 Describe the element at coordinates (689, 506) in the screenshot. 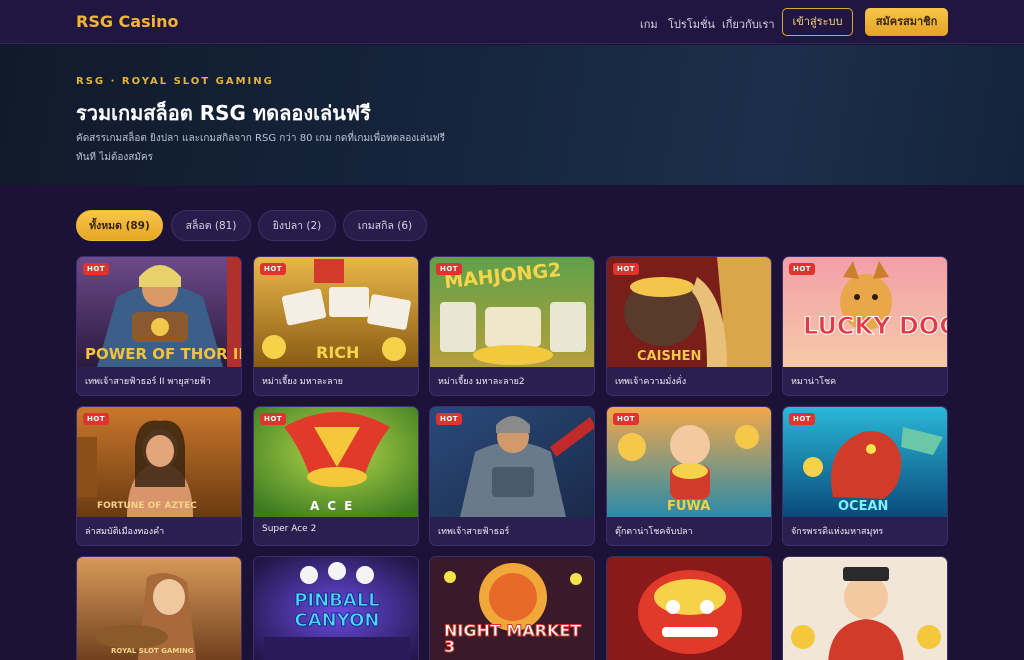

I see `game-art-title: FUWA` at that location.